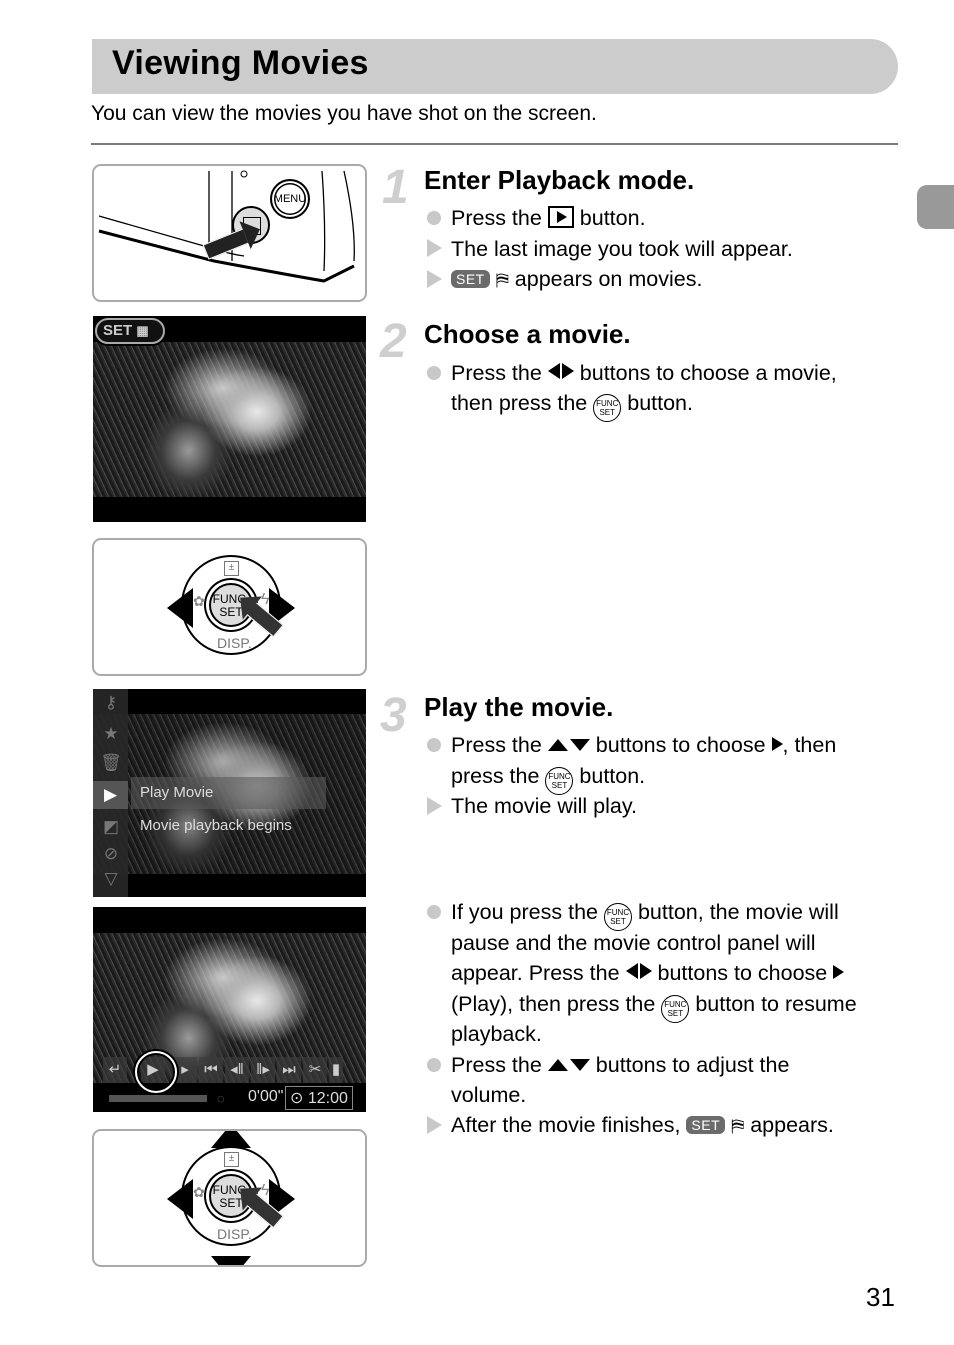  I want to click on step-number: 2, so click(393, 341).